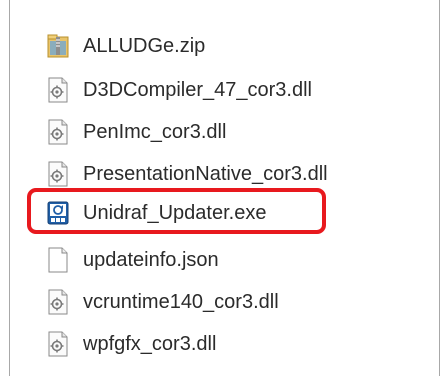 This screenshot has height=376, width=443. What do you see at coordinates (155, 131) in the screenshot?
I see `file-name: PenImc_cor3.dll` at bounding box center [155, 131].